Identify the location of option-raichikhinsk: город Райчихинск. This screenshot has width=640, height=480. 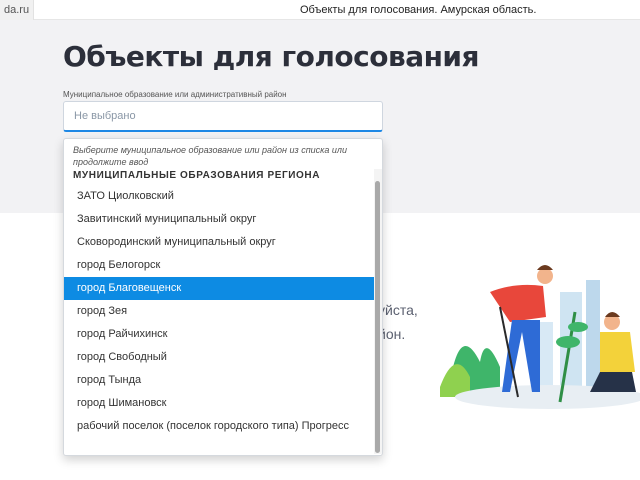
(219, 334).